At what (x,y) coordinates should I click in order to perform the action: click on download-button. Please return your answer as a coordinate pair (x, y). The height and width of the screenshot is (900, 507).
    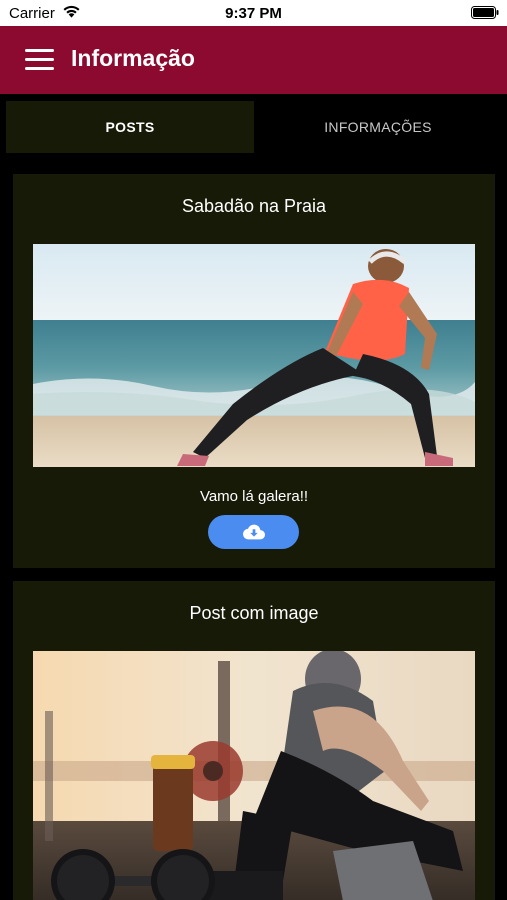
    Looking at the image, I should click on (253, 532).